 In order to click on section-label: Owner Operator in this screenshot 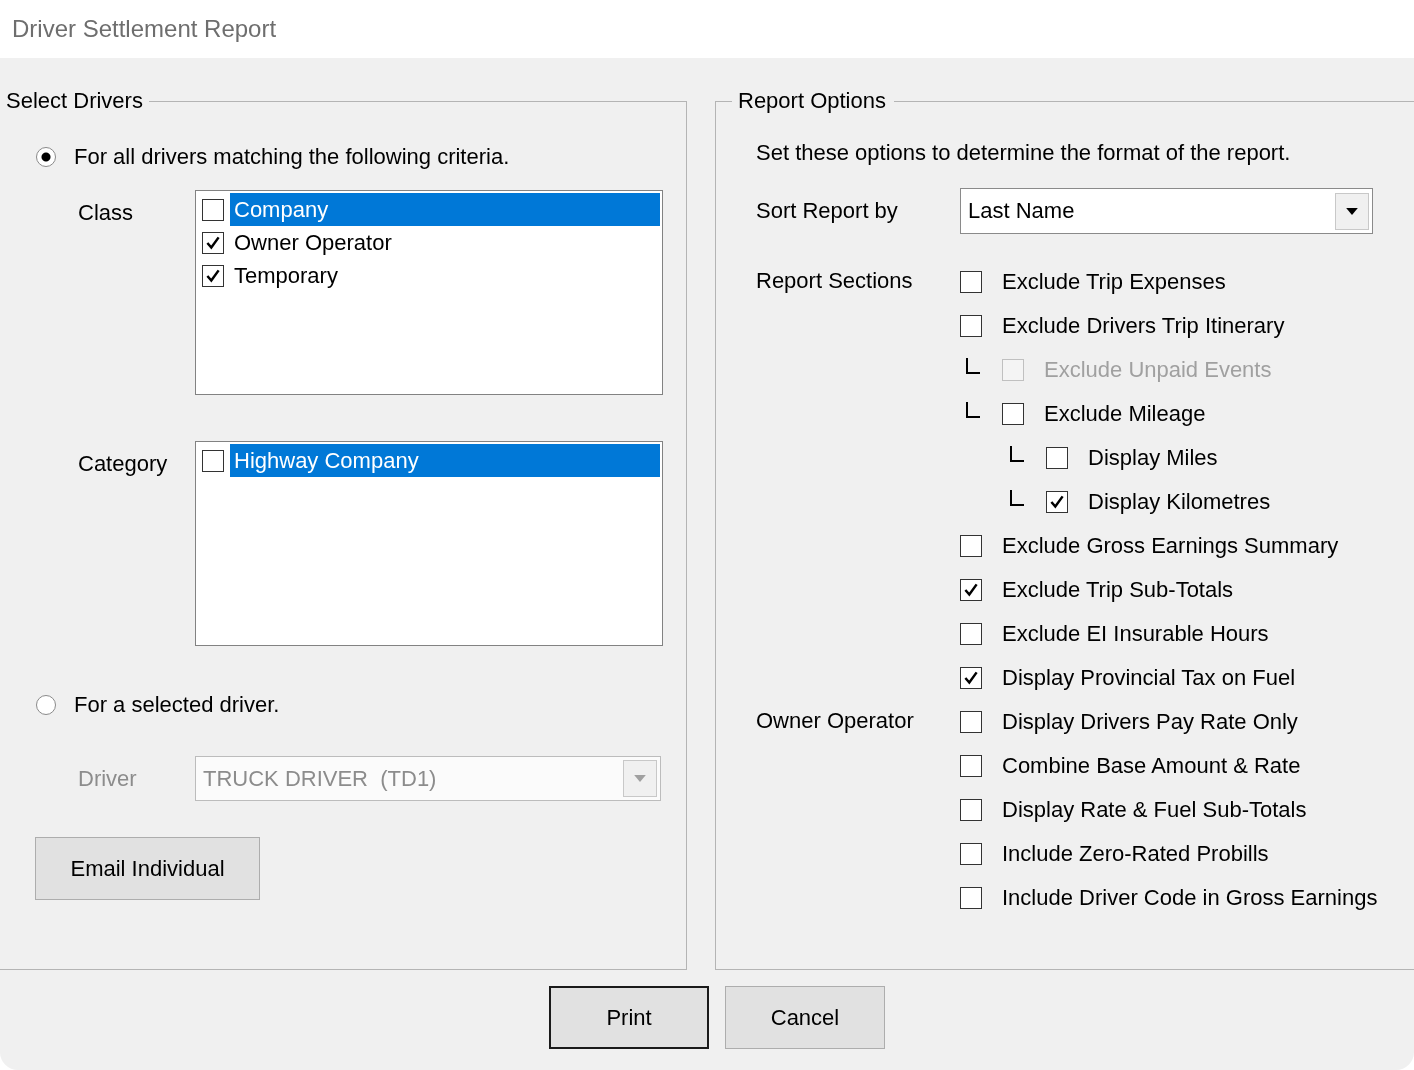, I will do `click(835, 721)`.